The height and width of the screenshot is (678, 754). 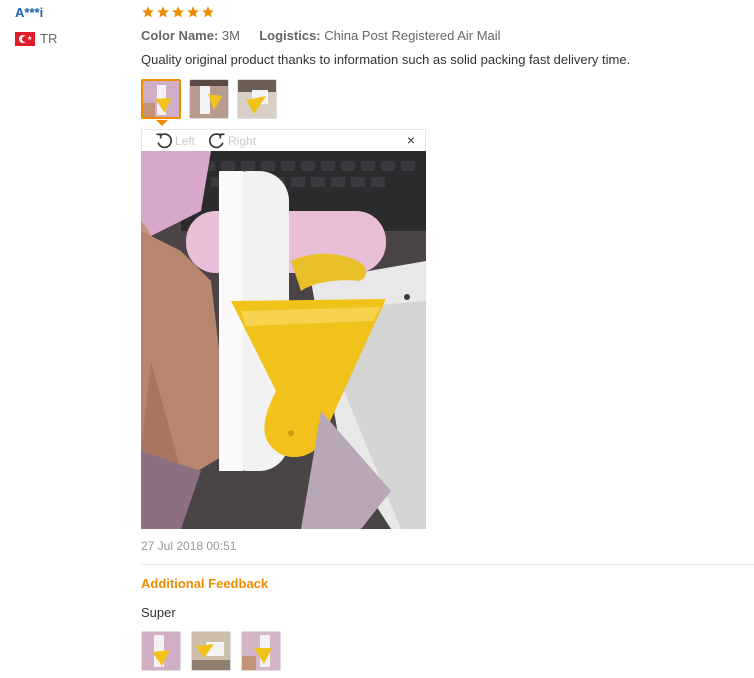 What do you see at coordinates (290, 35) in the screenshot?
I see `logistics-label: Logistics:` at bounding box center [290, 35].